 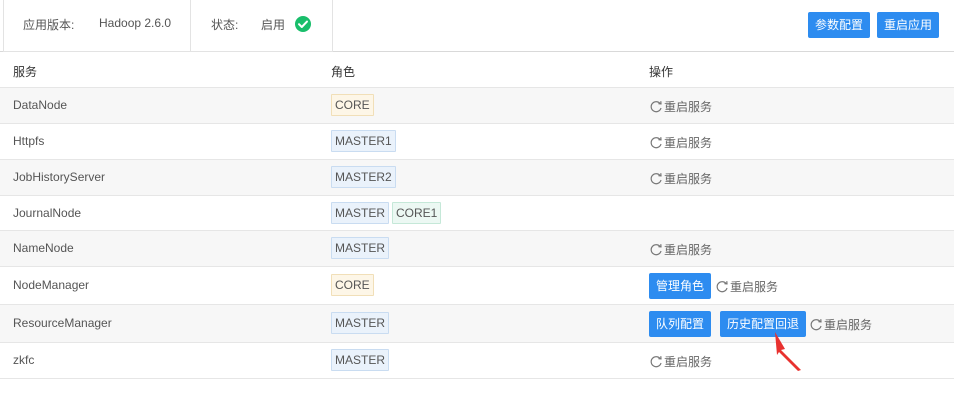 What do you see at coordinates (25, 72) in the screenshot?
I see `column-header-service: 服务` at bounding box center [25, 72].